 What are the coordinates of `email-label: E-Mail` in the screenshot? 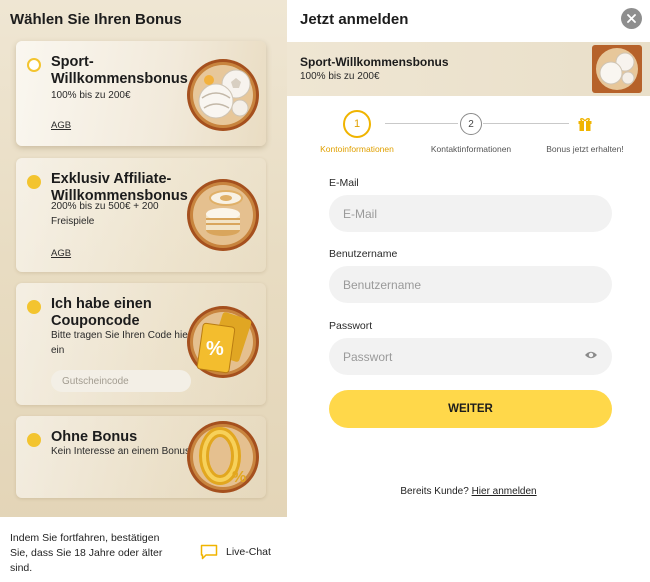 It's located at (344, 183).